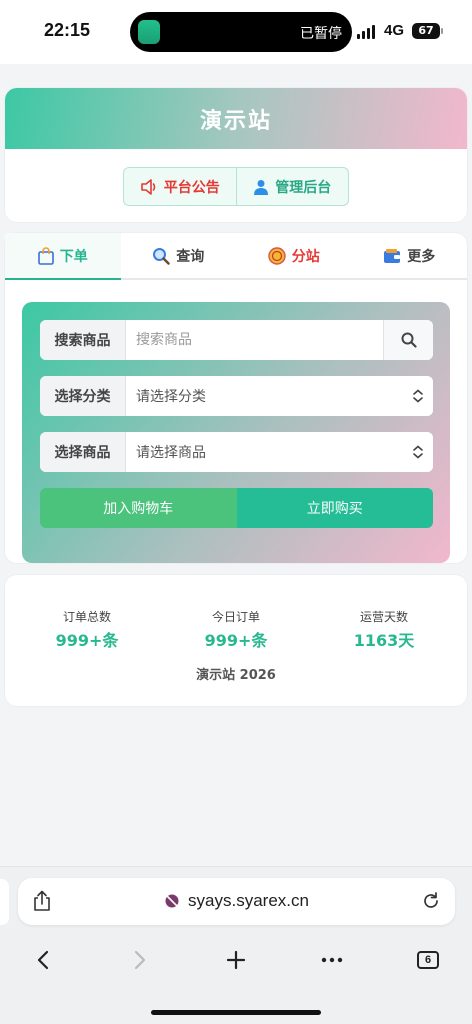 This screenshot has width=472, height=1024. What do you see at coordinates (4, 902) in the screenshot?
I see `previous-tab-edge` at bounding box center [4, 902].